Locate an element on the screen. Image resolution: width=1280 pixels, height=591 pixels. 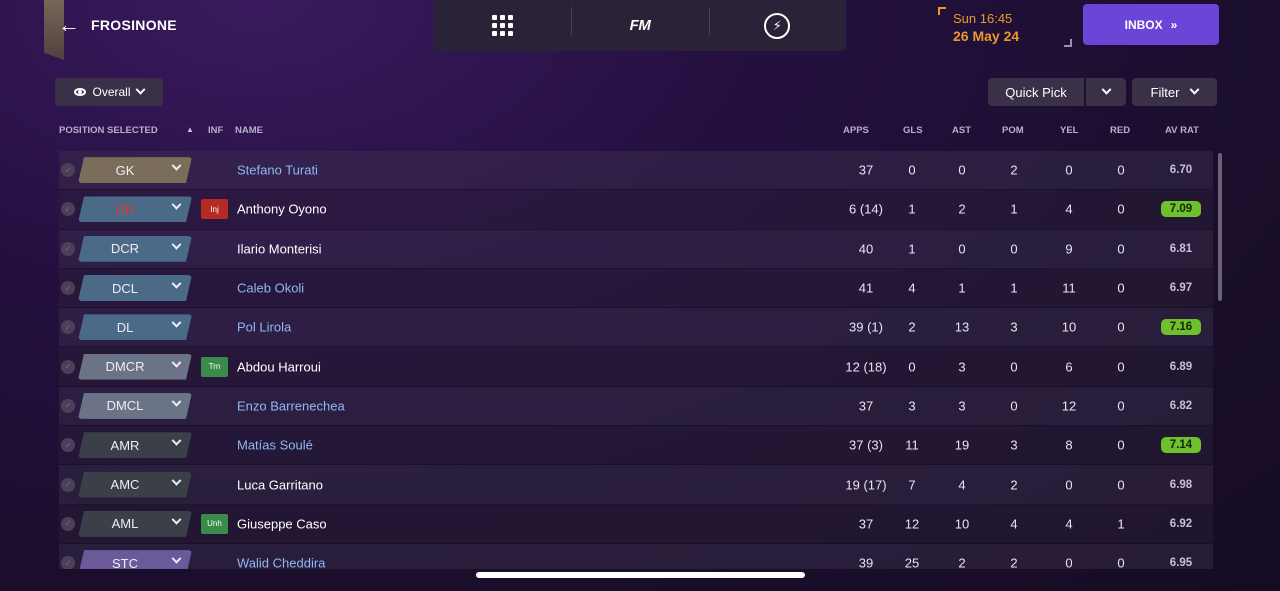
assists-value: 0 is located at coordinates (962, 170).